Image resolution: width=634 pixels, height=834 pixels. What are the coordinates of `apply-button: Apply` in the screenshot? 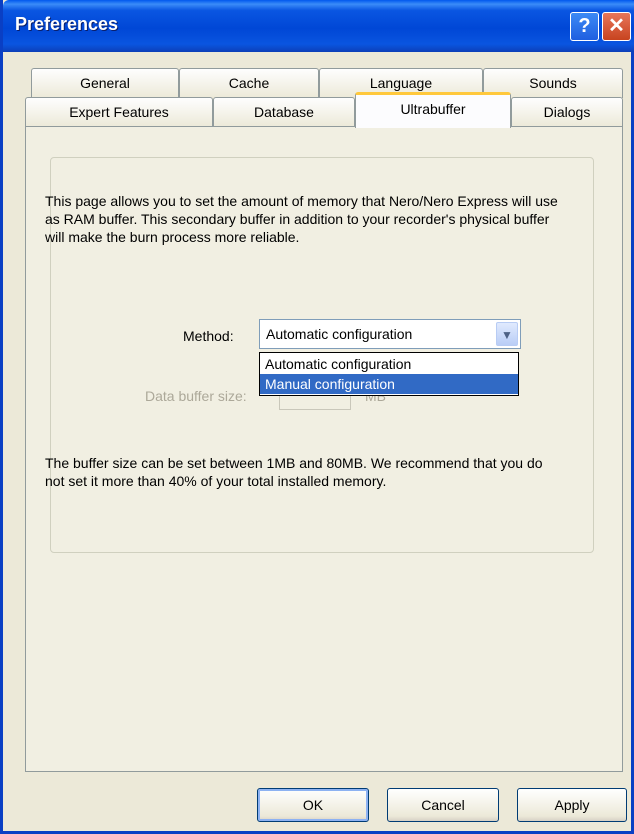 It's located at (572, 805).